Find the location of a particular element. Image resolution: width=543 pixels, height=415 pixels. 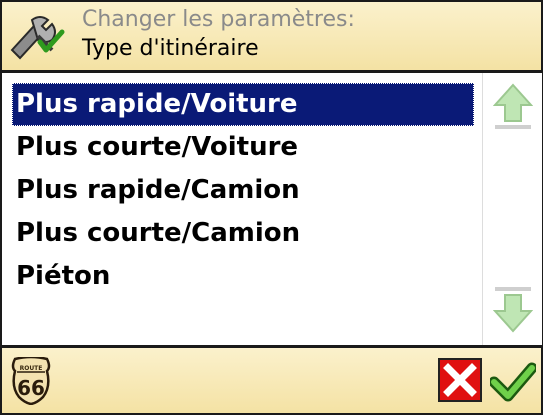

arrow-down-icon is located at coordinates (513, 309).